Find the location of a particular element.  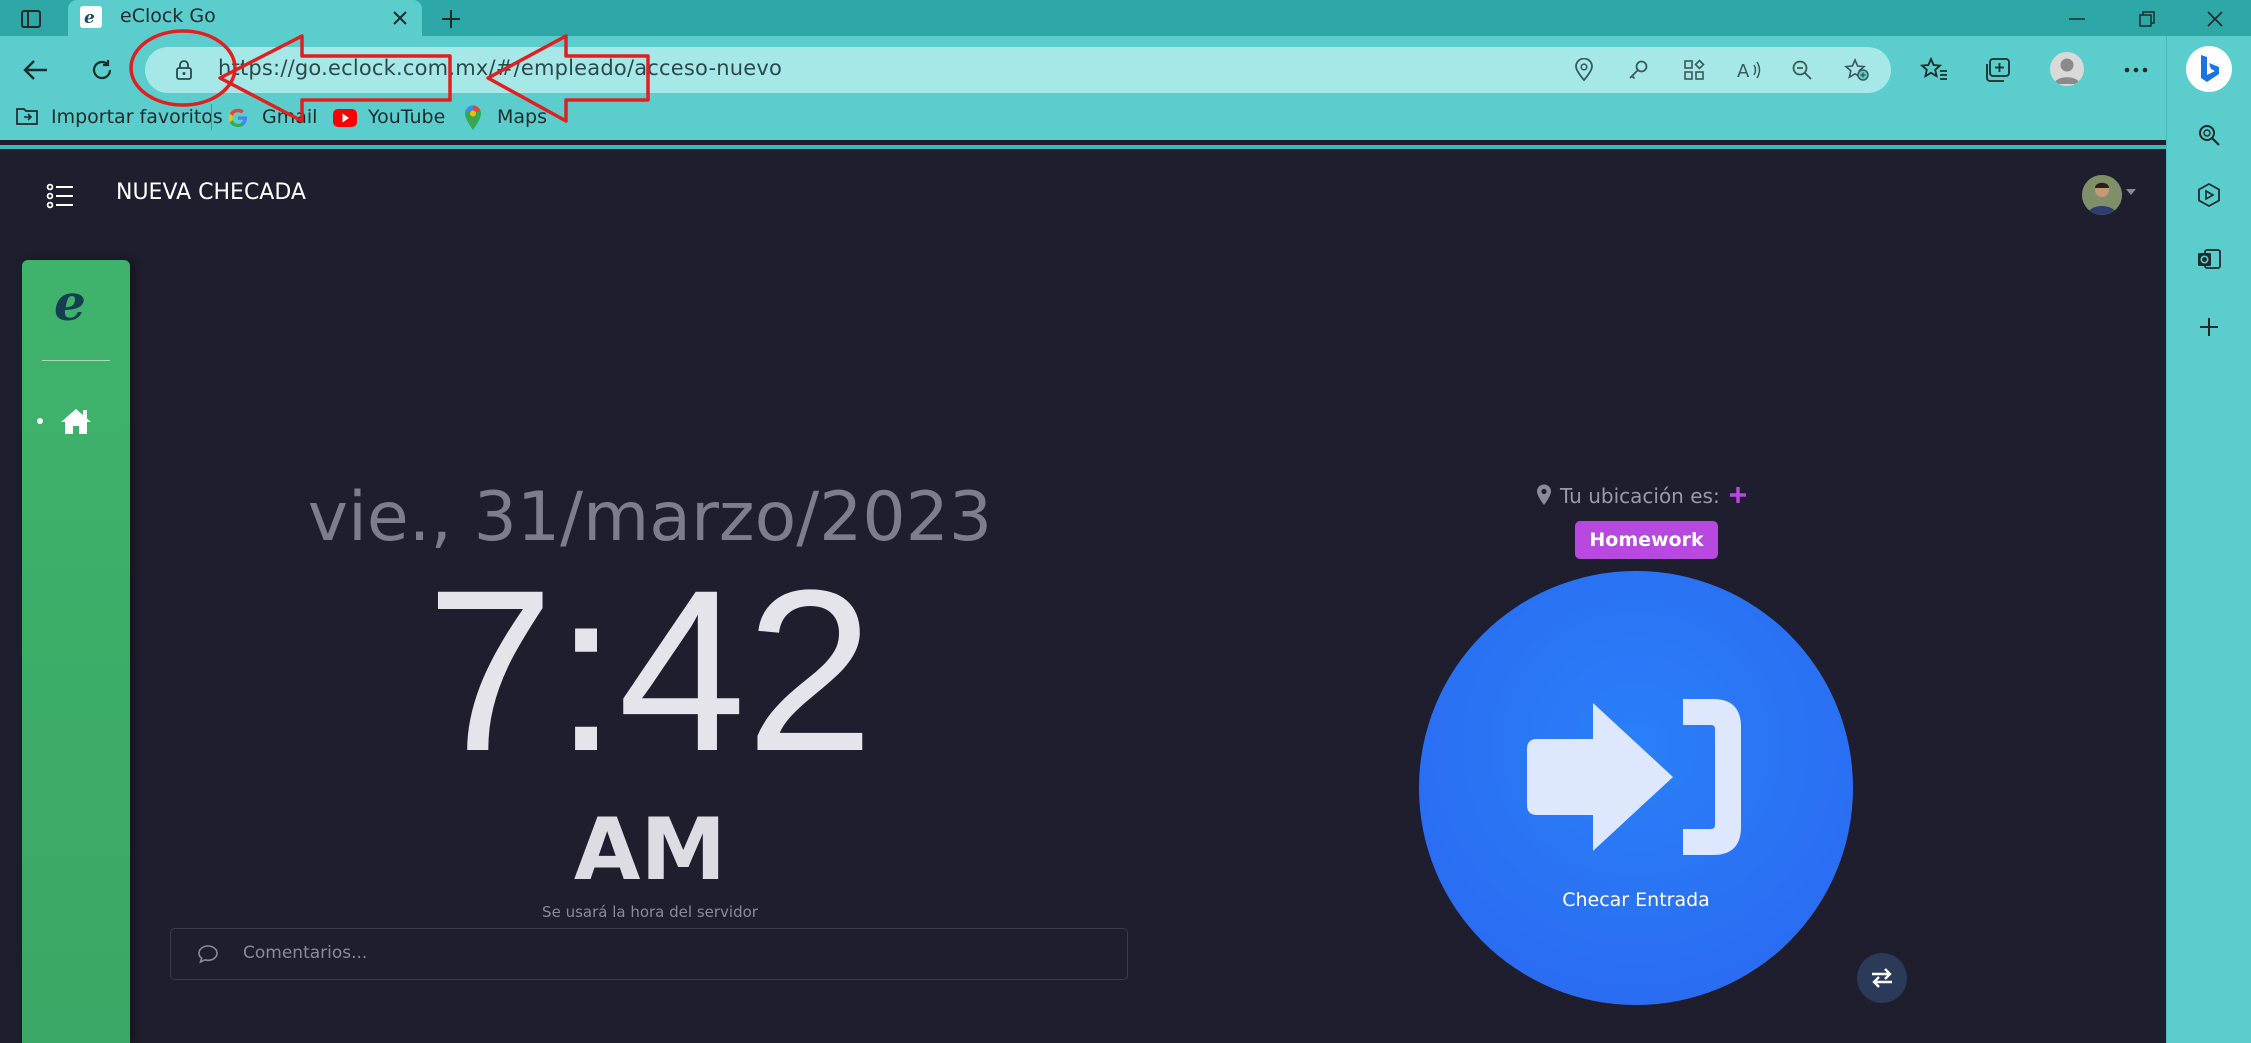

annotation-arrow-right is located at coordinates (568, 78).